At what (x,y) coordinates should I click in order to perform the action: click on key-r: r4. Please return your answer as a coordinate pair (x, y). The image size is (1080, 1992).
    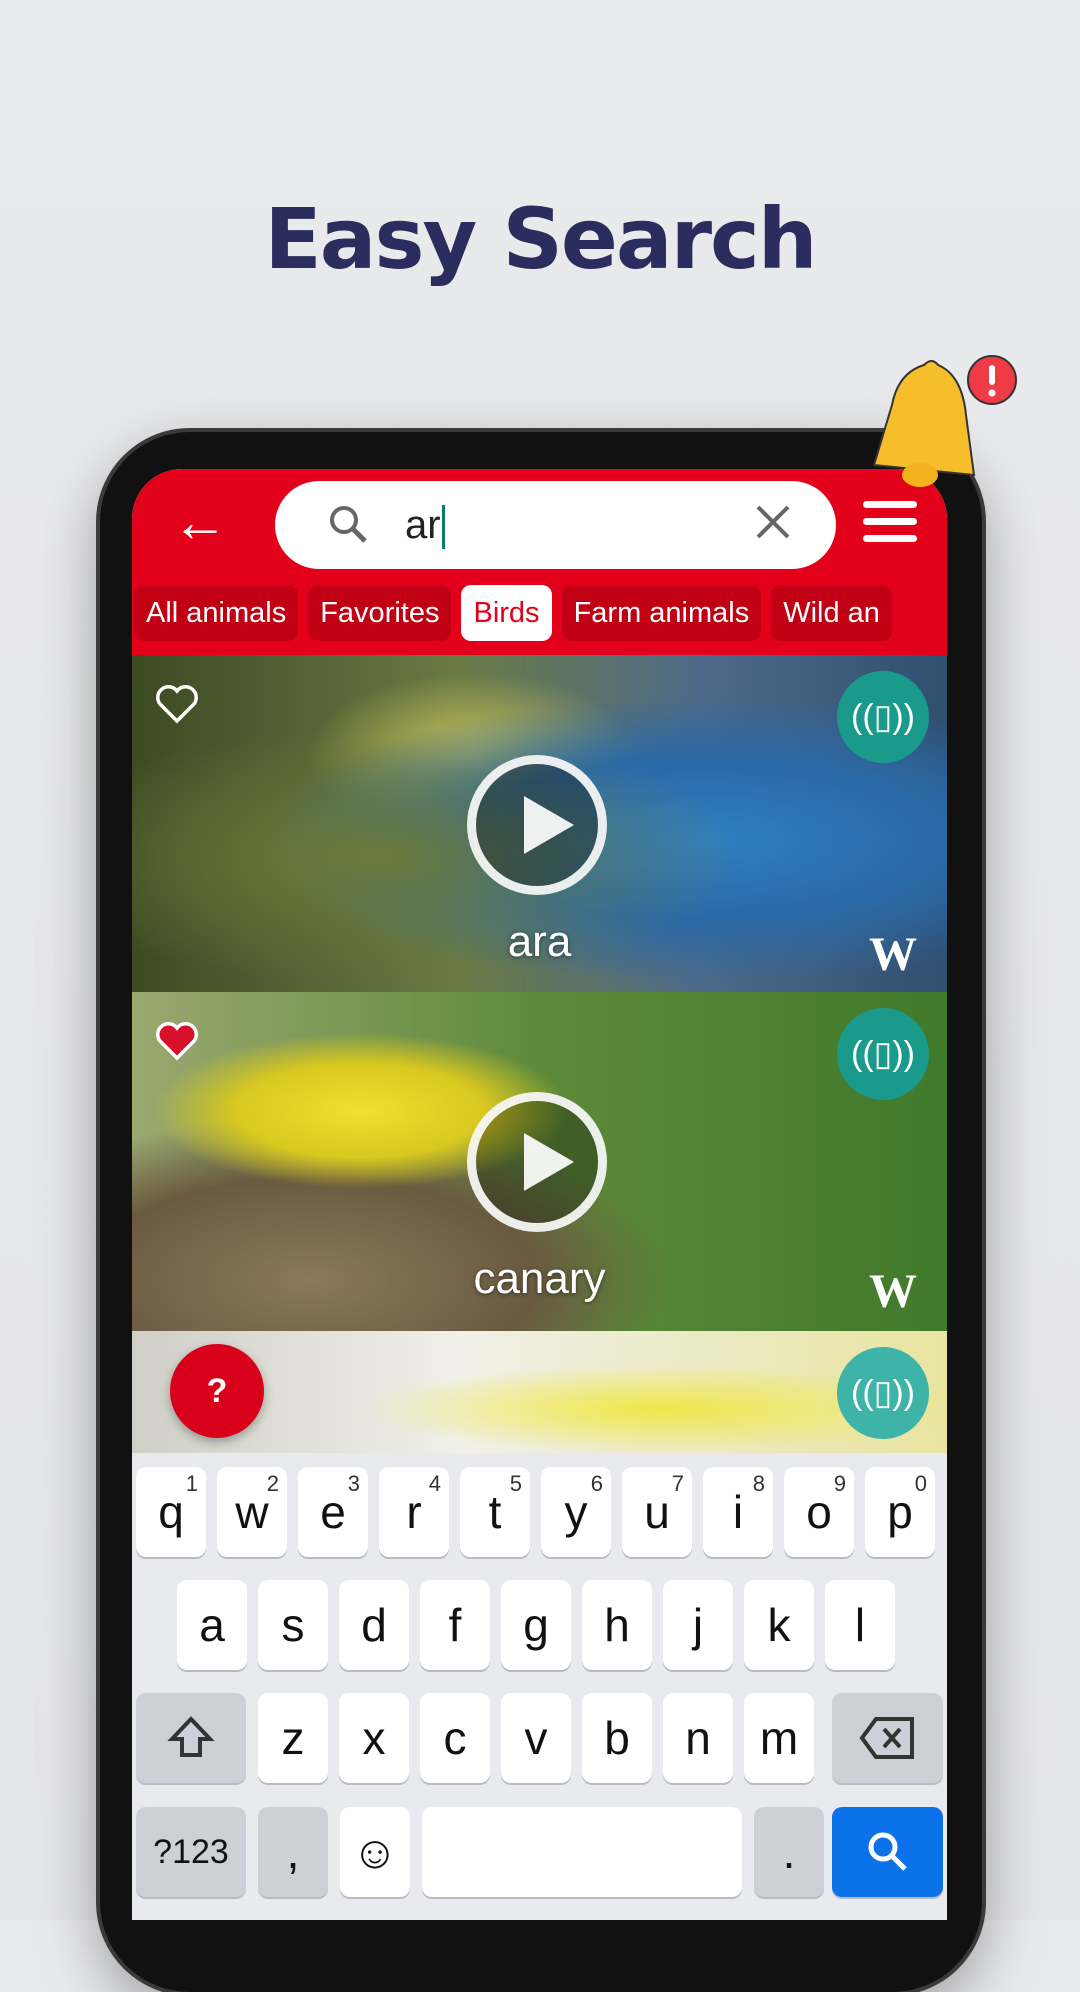
    Looking at the image, I should click on (414, 1512).